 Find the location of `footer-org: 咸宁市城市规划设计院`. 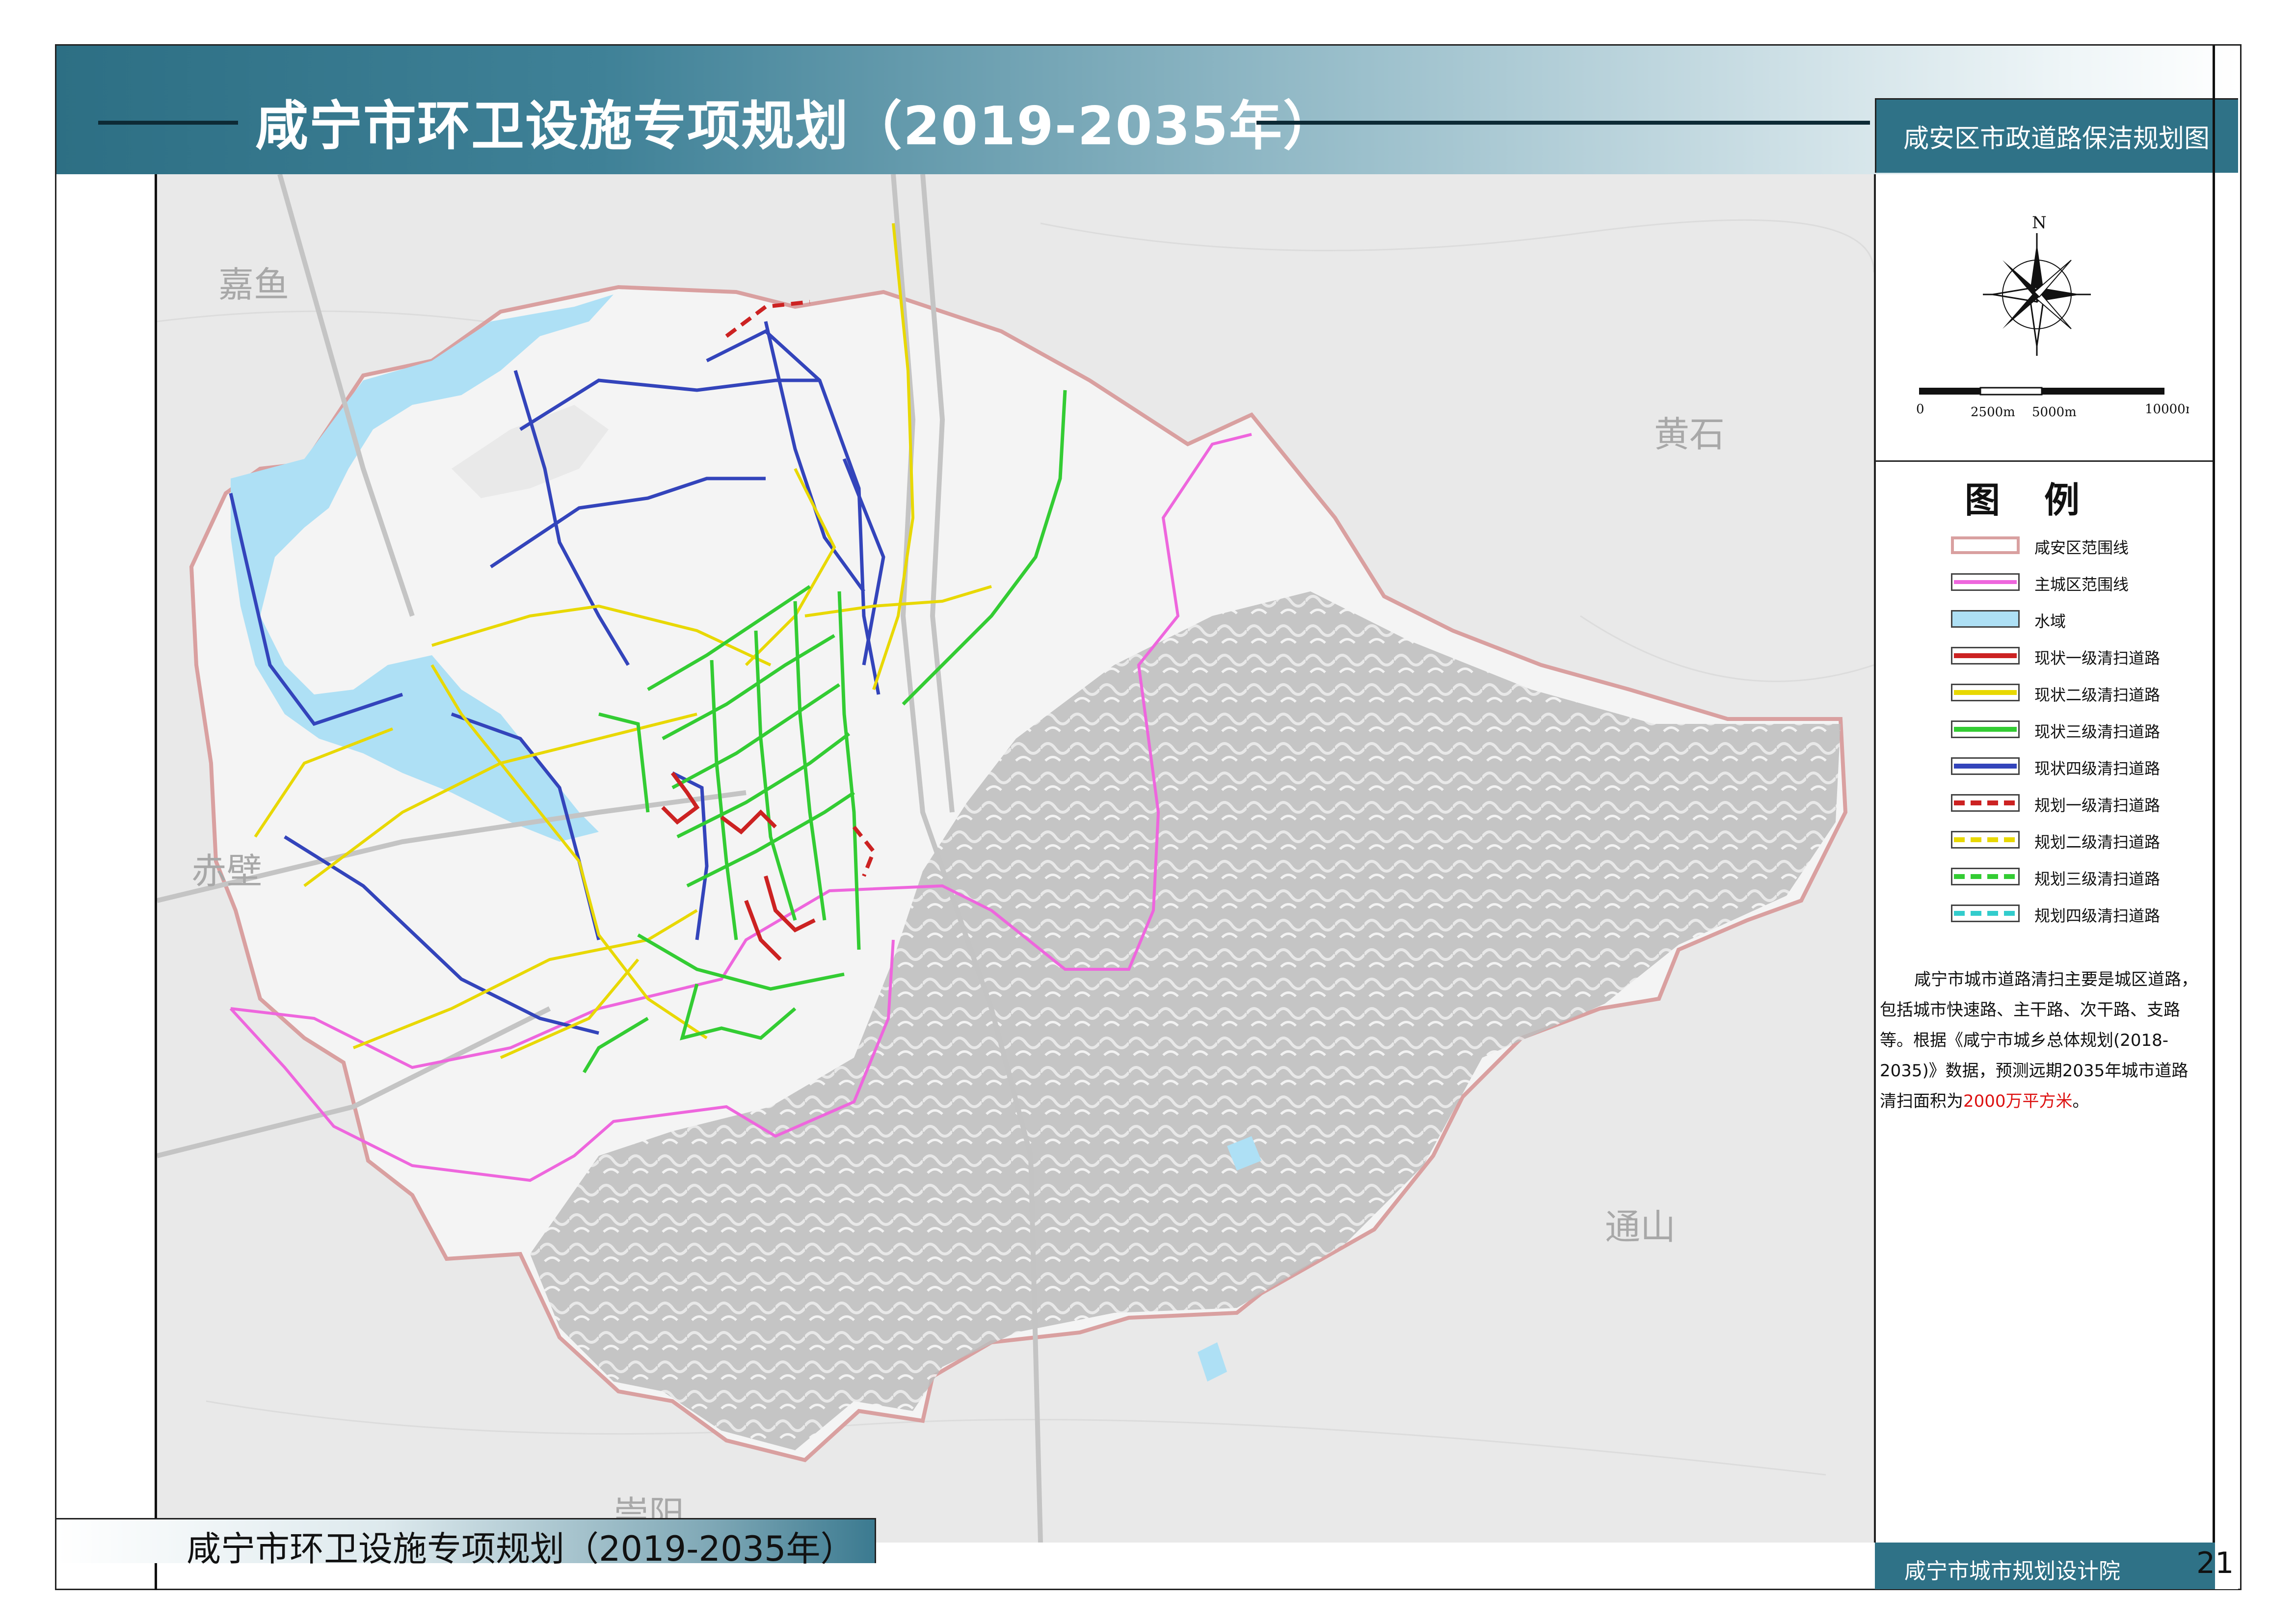

footer-org: 咸宁市城市规划设计院 is located at coordinates (2012, 1571).